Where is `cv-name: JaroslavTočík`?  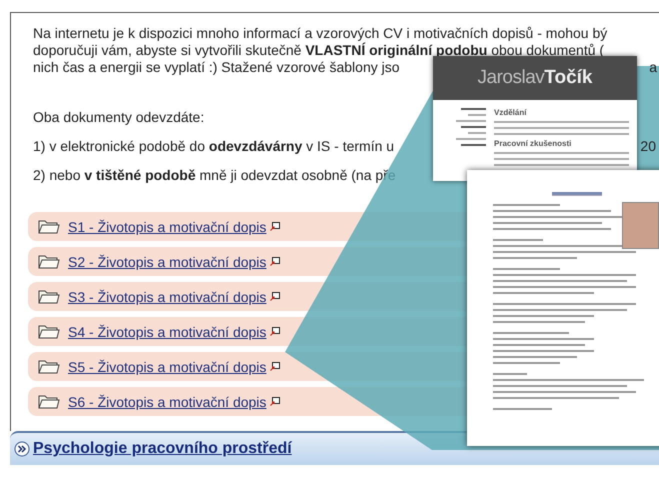 cv-name: JaroslavTočík is located at coordinates (535, 78).